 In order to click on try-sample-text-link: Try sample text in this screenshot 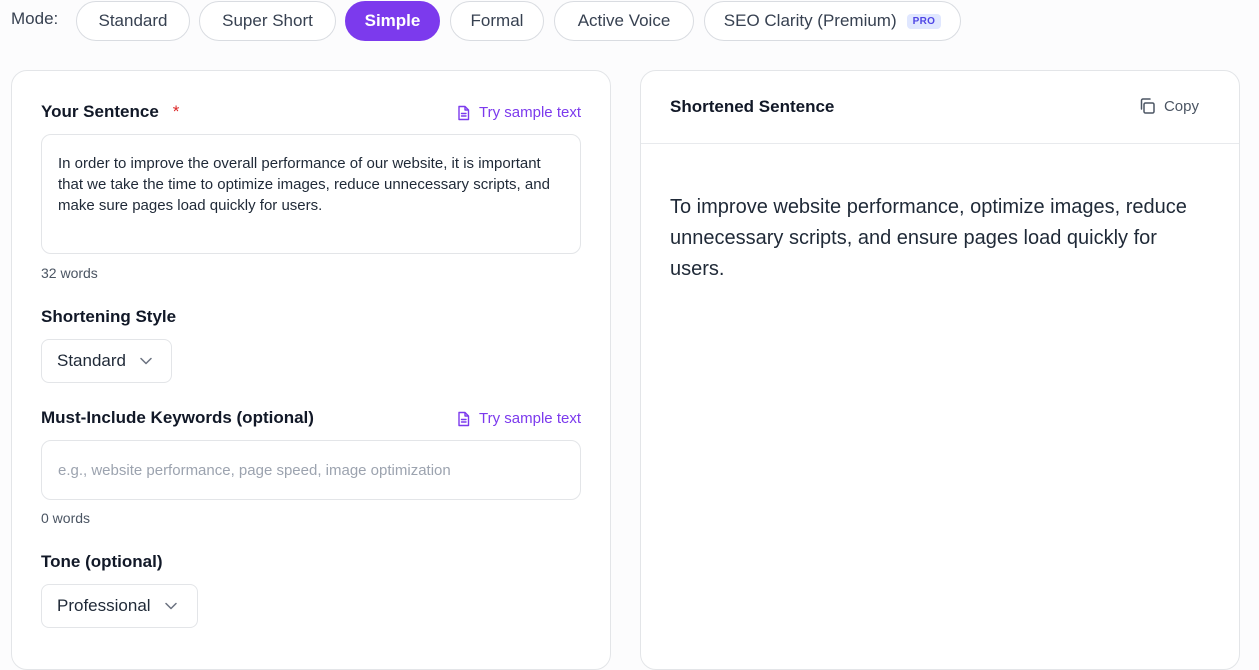, I will do `click(518, 112)`.